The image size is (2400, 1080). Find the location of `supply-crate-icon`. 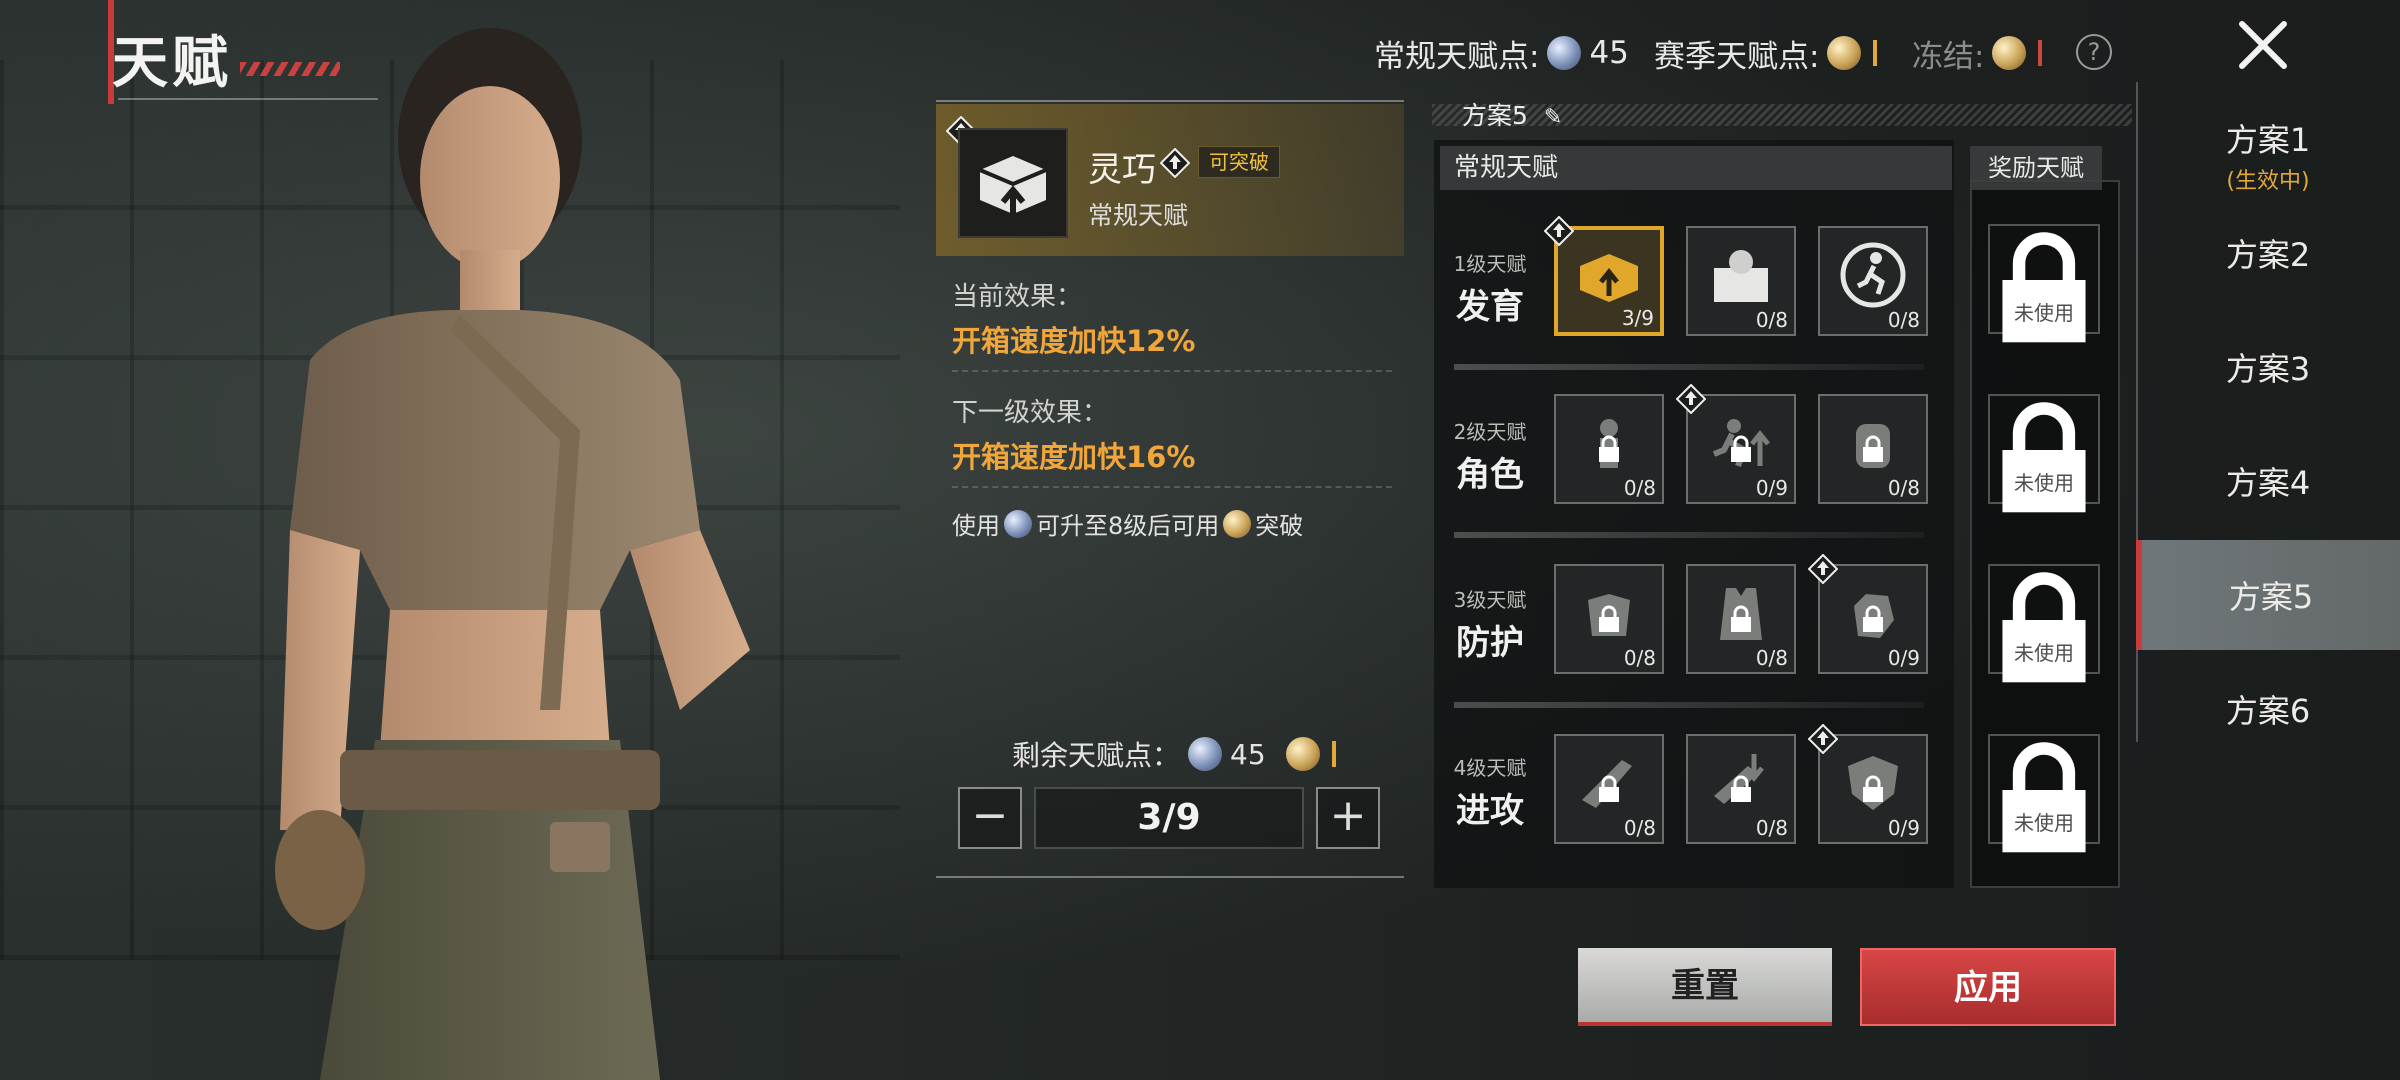

supply-crate-icon is located at coordinates (1609, 277).